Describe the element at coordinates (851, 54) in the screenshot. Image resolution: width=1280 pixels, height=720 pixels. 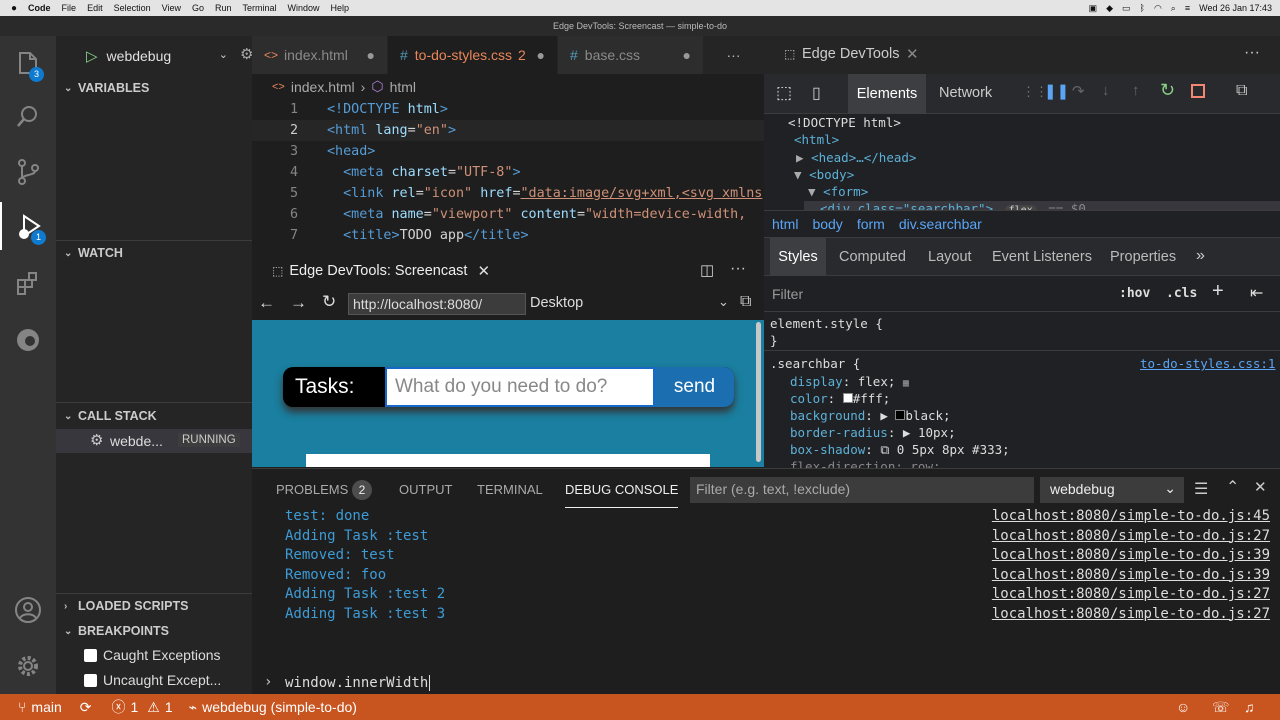
I see `devtools-tab-label: Edge DevTools` at that location.